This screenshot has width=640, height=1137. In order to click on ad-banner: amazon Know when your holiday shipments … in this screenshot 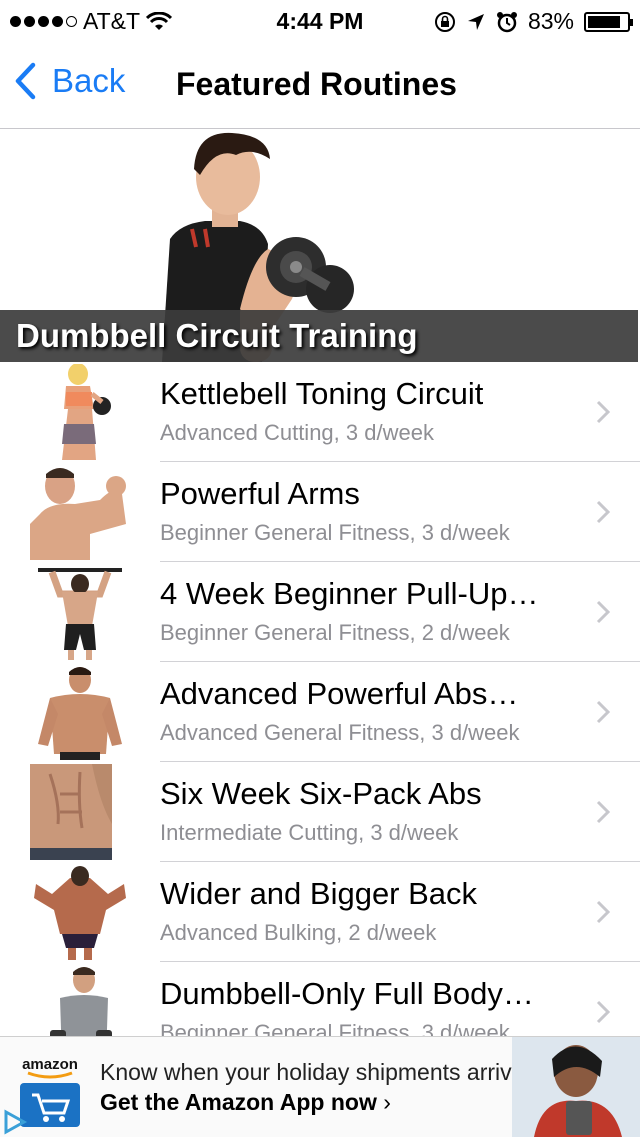, I will do `click(320, 1086)`.